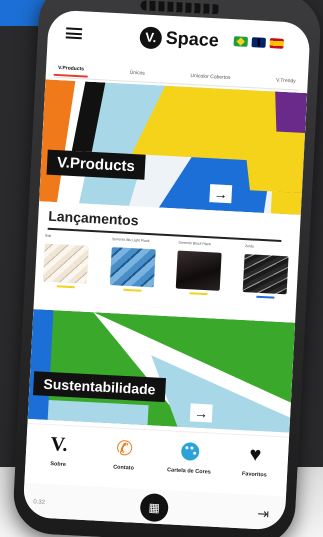 This screenshot has width=323, height=537. Describe the element at coordinates (180, 7) in the screenshot. I see `phone-speaker` at that location.